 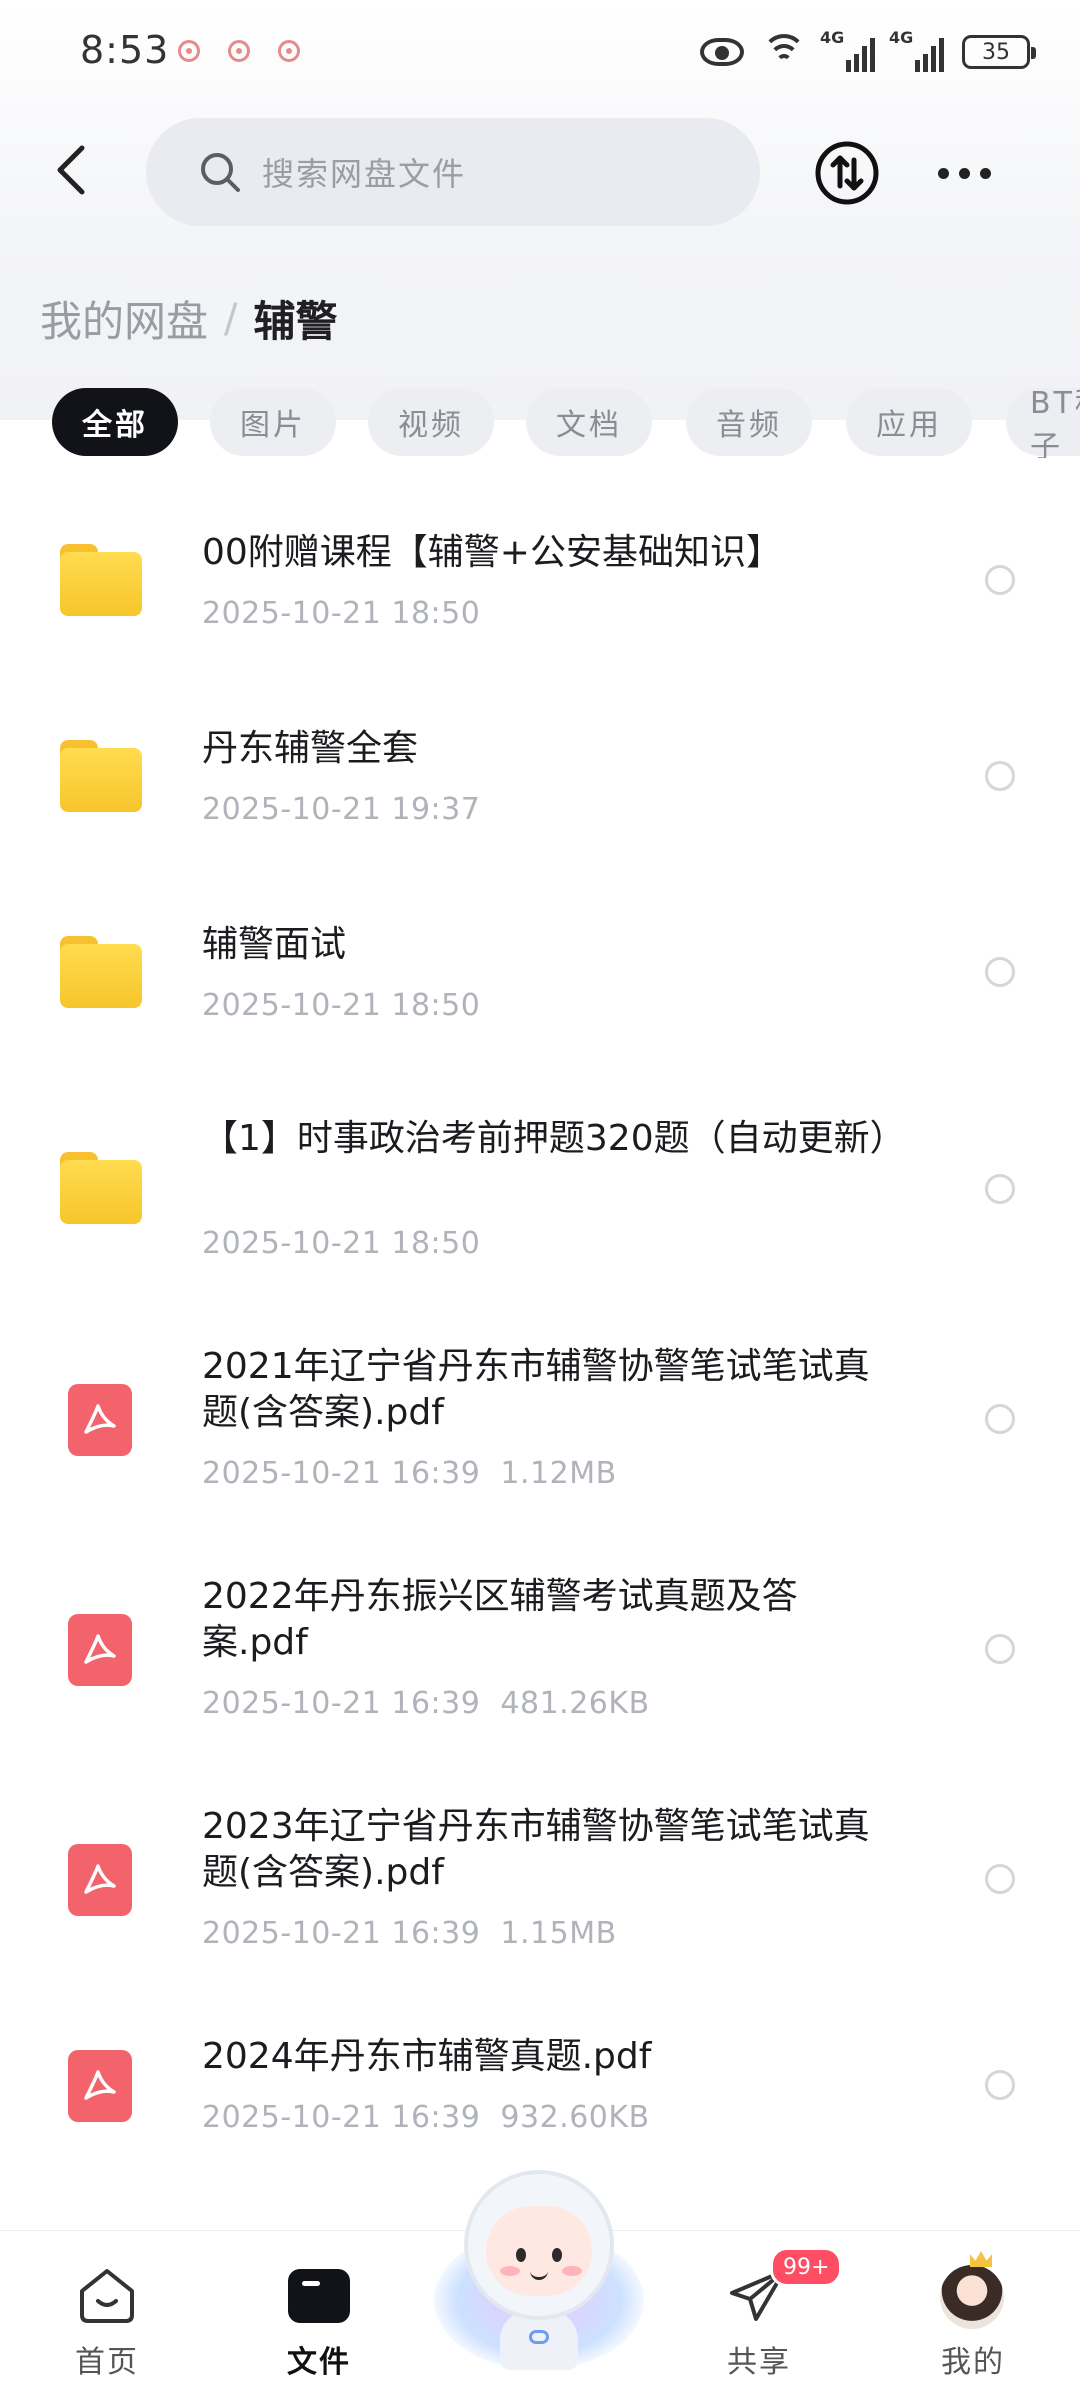 What do you see at coordinates (539, 2337) in the screenshot?
I see `mascot-logo-icon` at bounding box center [539, 2337].